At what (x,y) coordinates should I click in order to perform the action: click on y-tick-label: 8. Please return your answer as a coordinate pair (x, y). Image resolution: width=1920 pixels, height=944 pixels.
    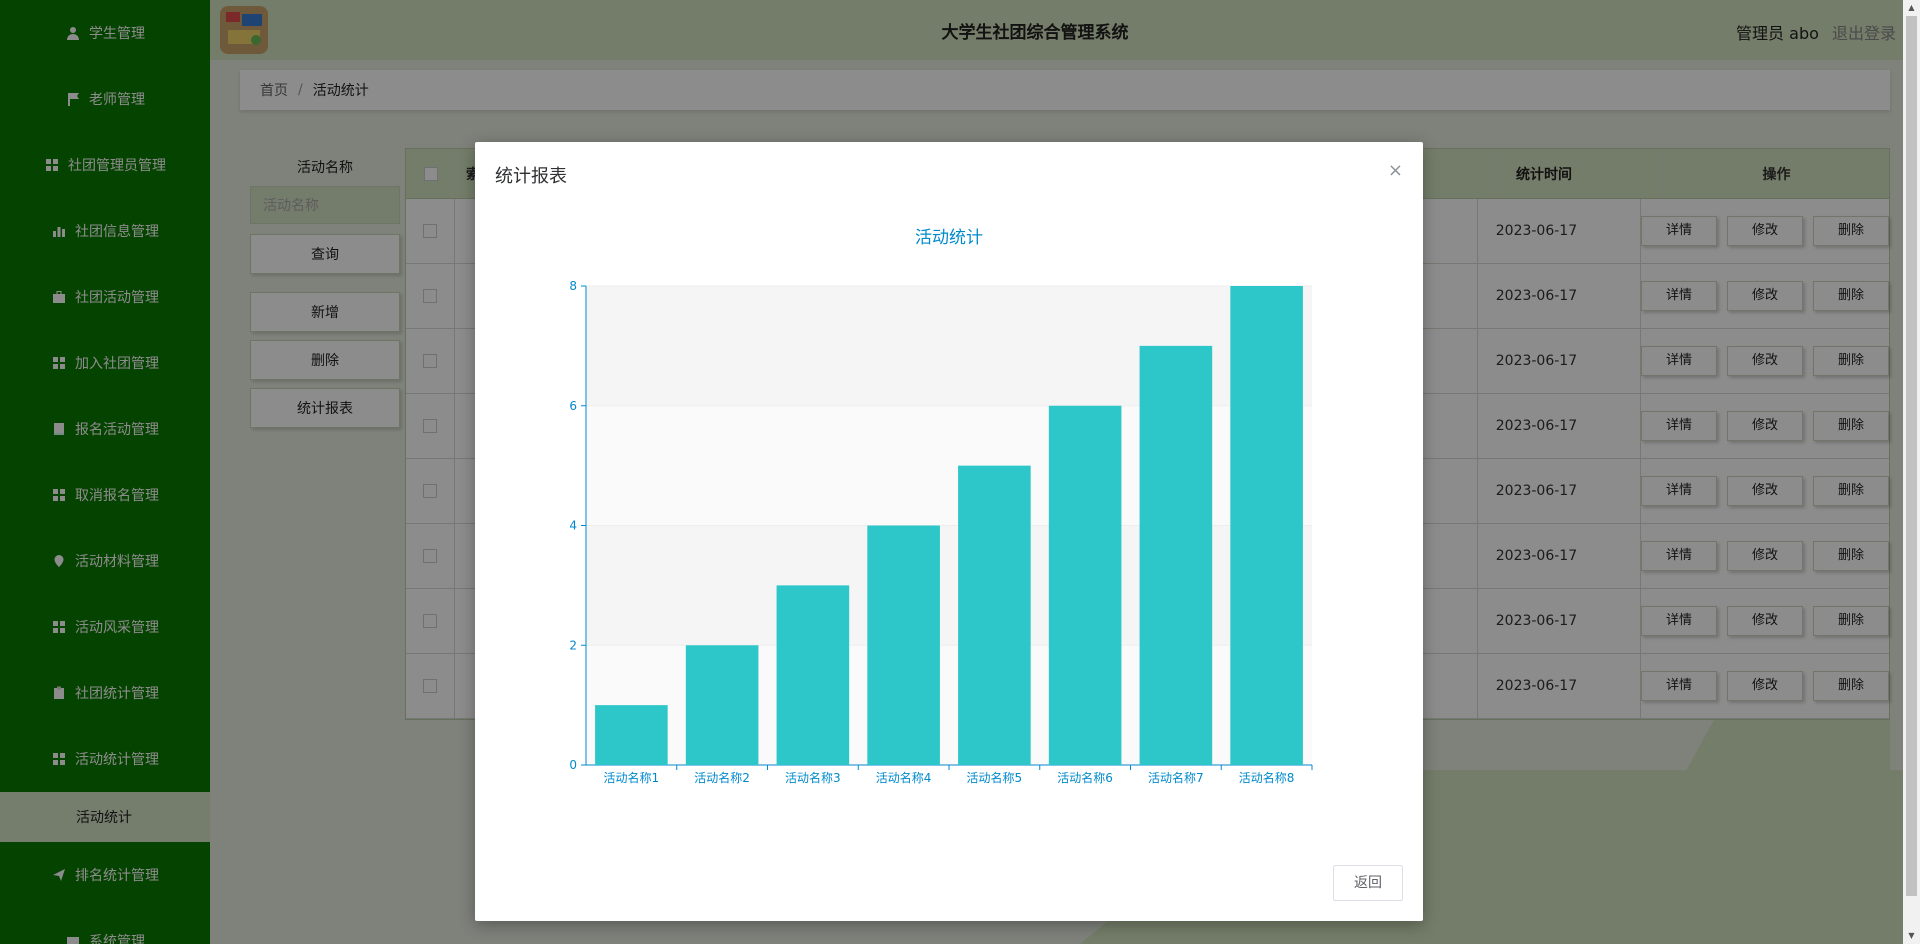
    Looking at the image, I should click on (573, 286).